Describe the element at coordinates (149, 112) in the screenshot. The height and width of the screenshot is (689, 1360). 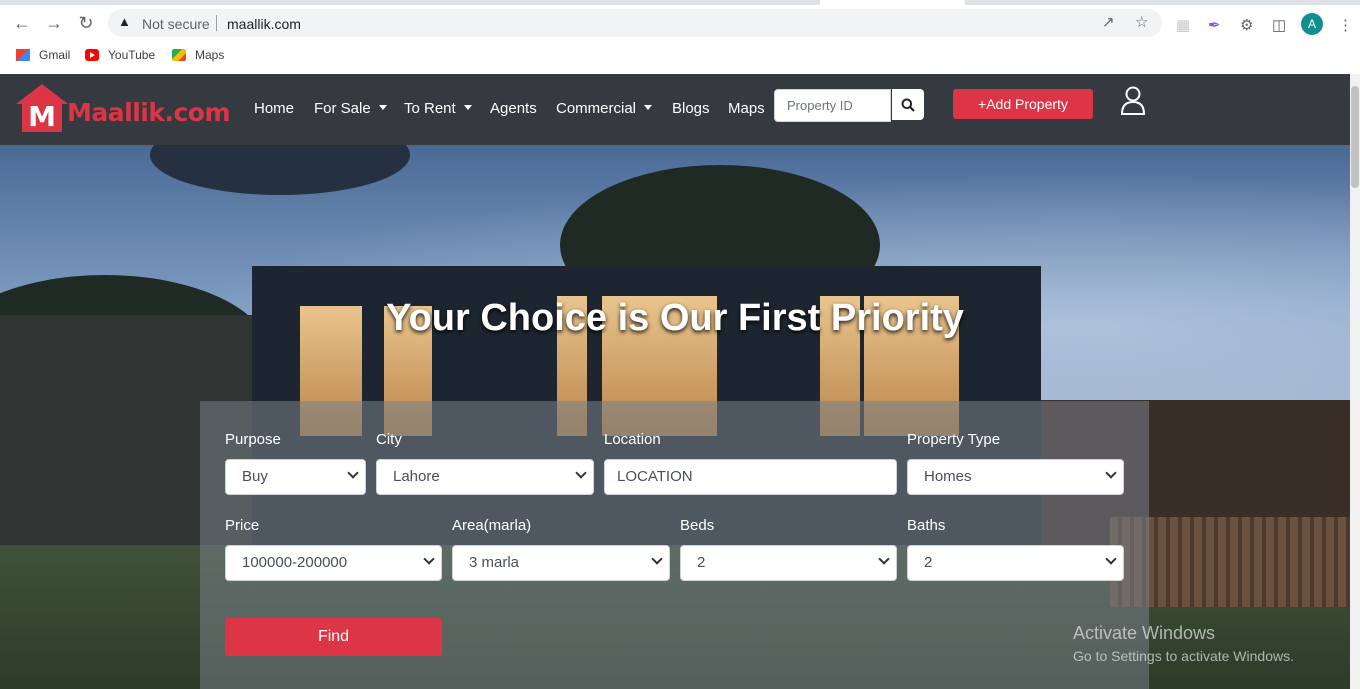
I see `logo-text: Maallik.com` at that location.